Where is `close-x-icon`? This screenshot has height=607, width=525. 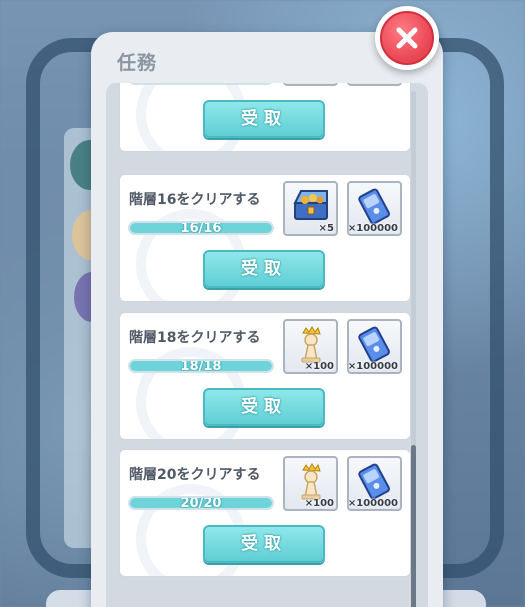 close-x-icon is located at coordinates (407, 38).